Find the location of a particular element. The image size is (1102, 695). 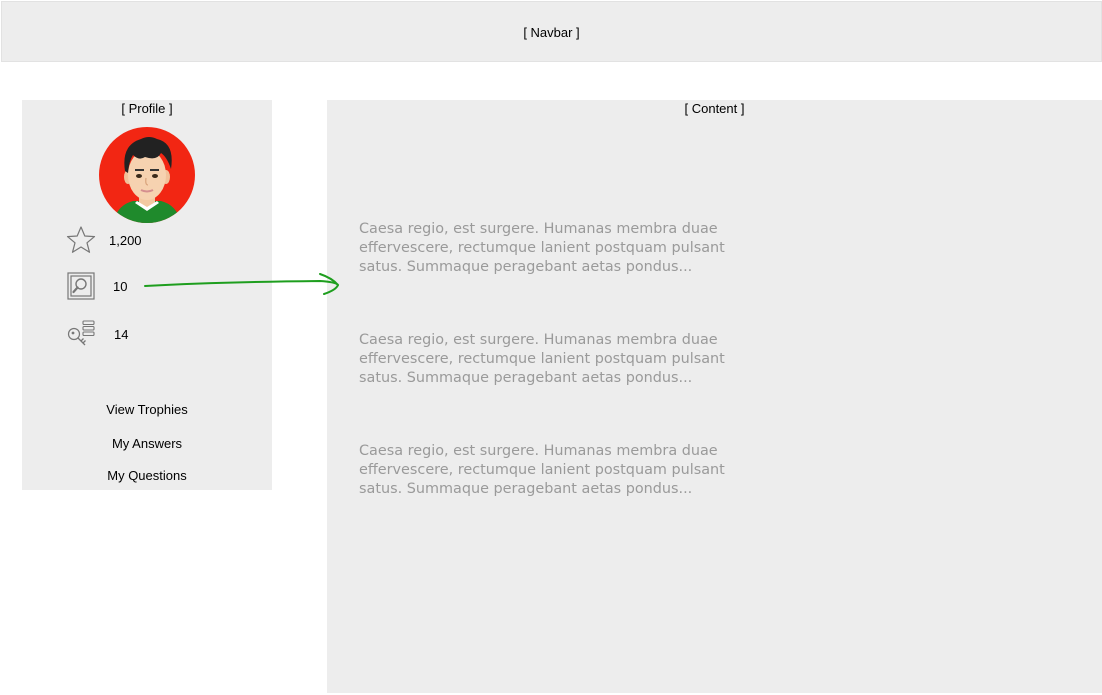

questions-stat: 14 is located at coordinates (96, 334).